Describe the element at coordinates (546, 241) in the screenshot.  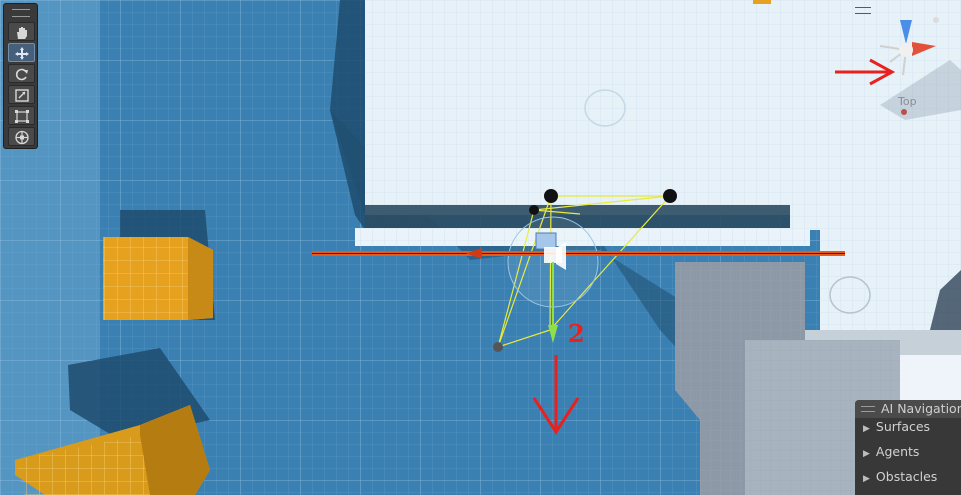
I see `move-plane-handle` at that location.